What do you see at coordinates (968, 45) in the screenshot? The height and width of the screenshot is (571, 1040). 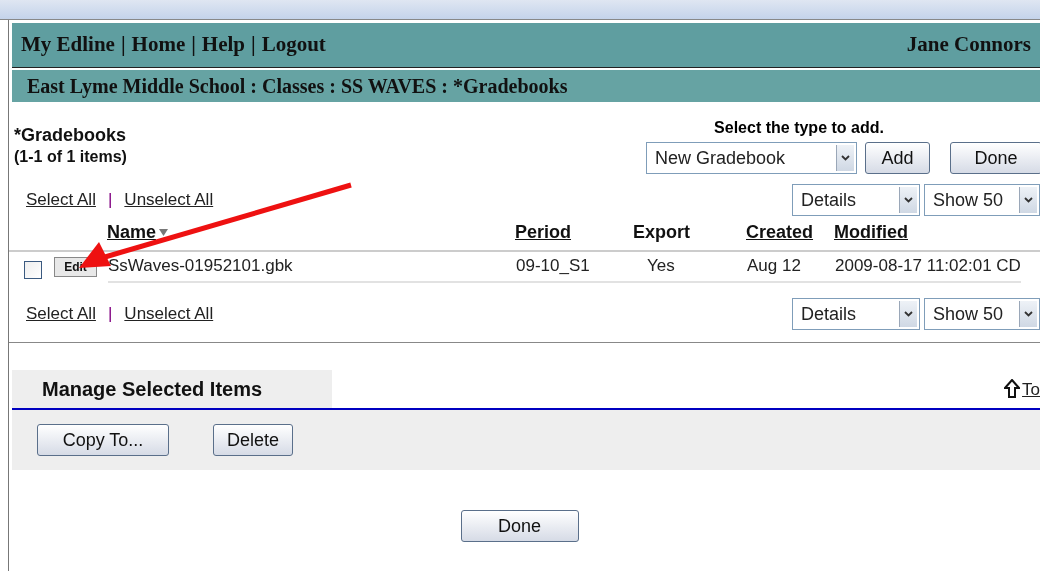 I see `user-name: Jane Connors` at bounding box center [968, 45].